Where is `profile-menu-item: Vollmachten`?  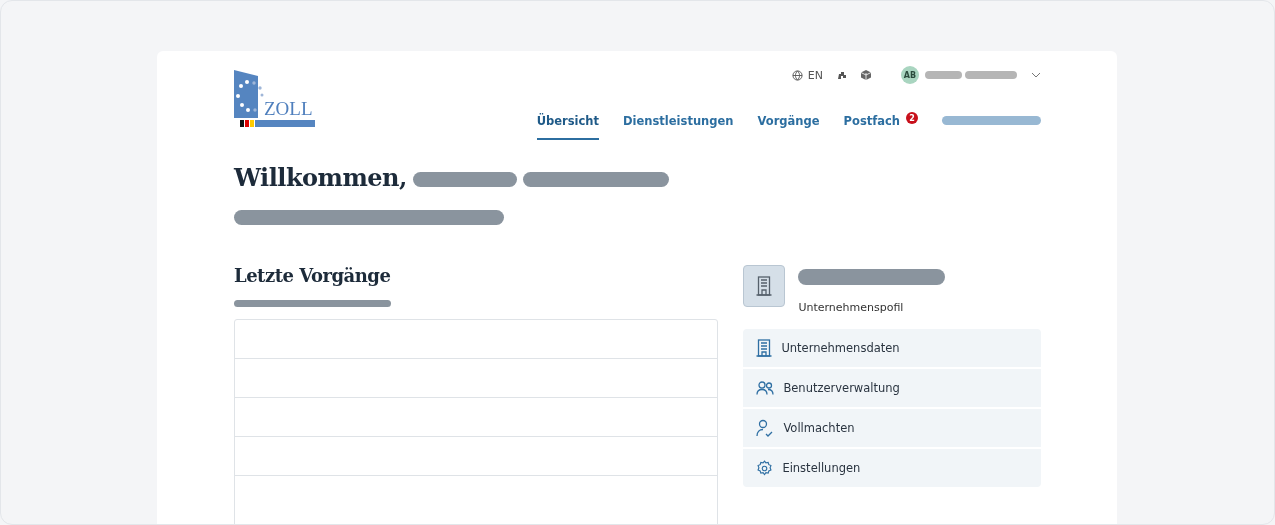 profile-menu-item: Vollmachten is located at coordinates (892, 428).